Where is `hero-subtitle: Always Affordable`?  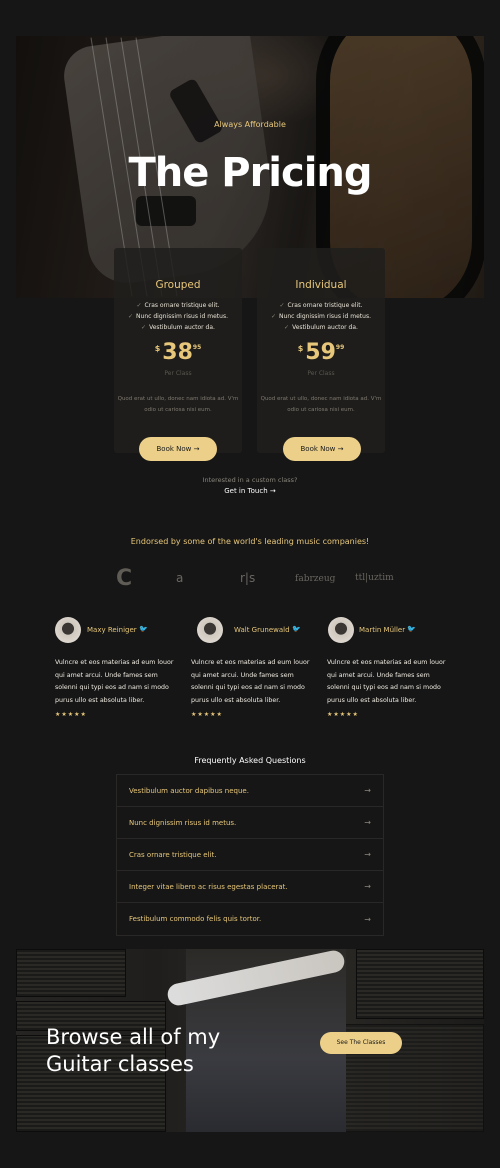
hero-subtitle: Always Affordable is located at coordinates (250, 124).